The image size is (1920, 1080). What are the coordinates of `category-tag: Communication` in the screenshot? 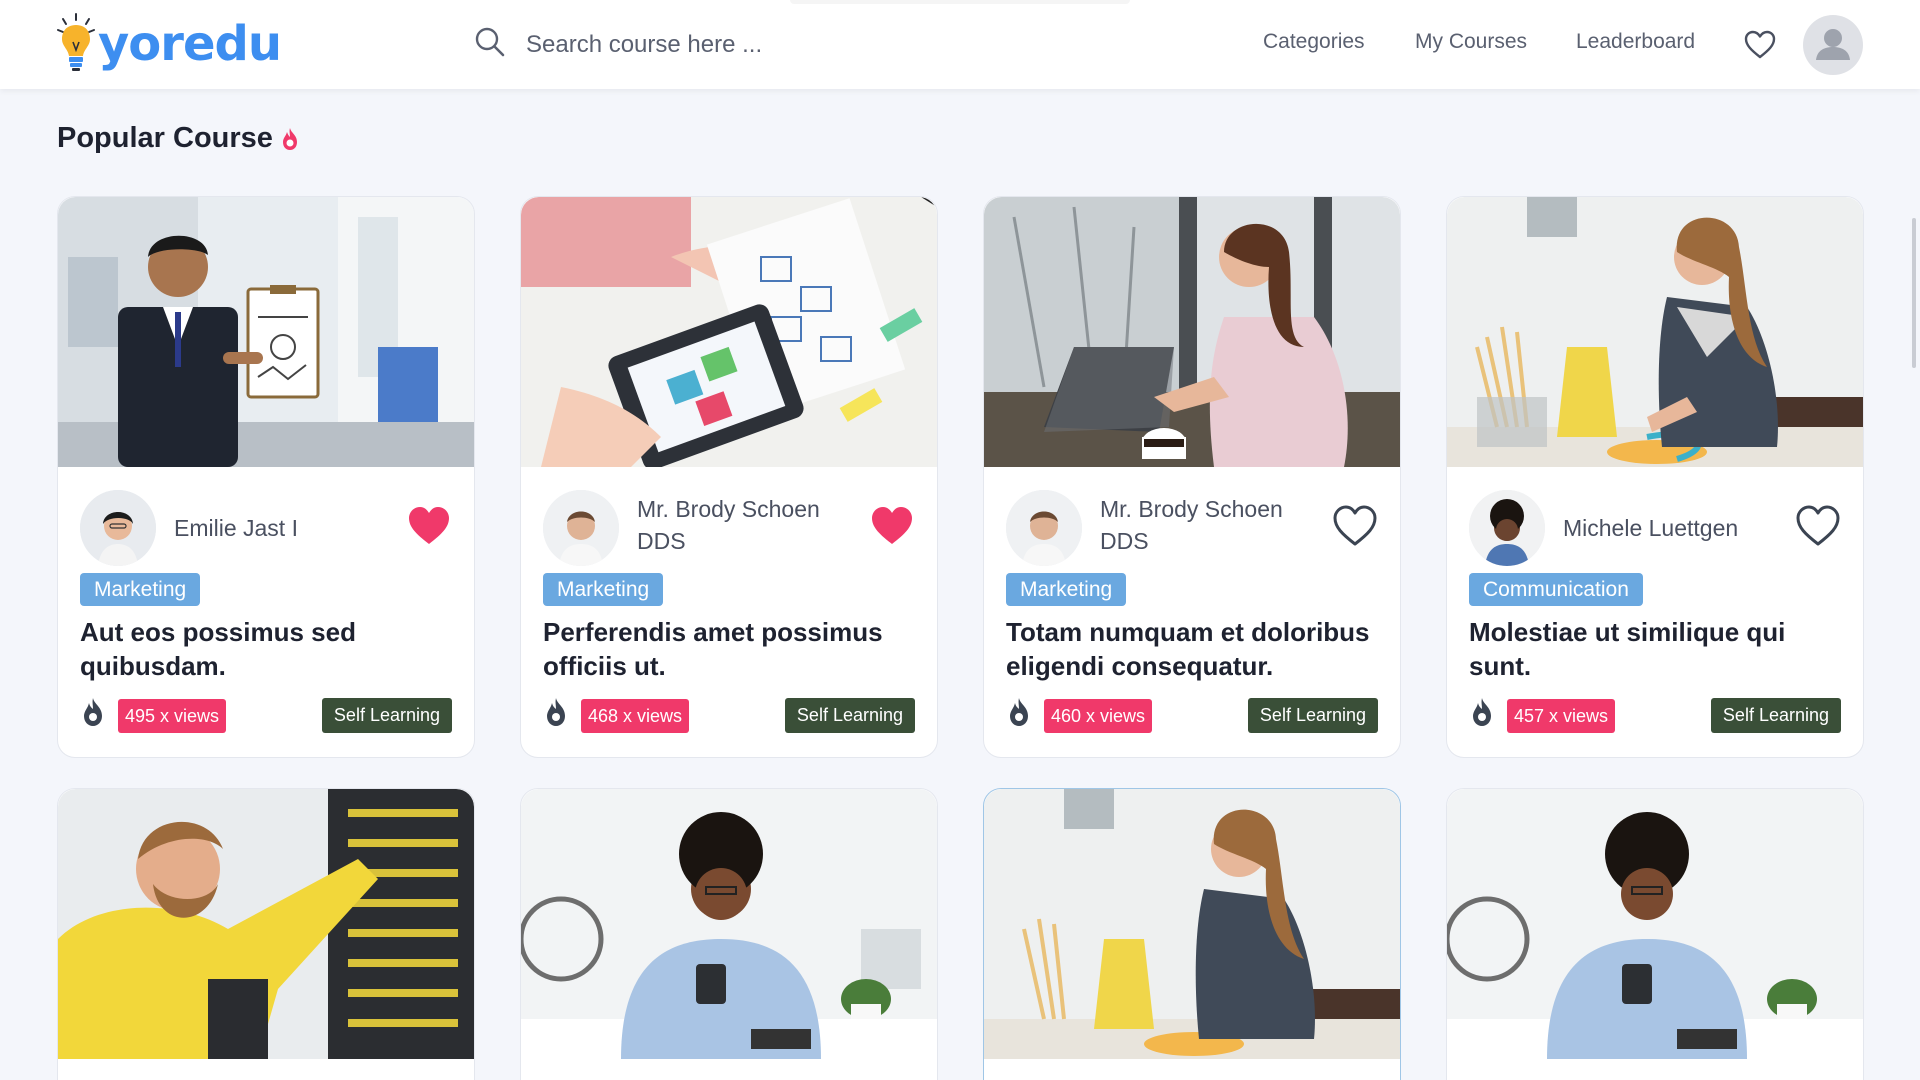 It's located at (1556, 589).